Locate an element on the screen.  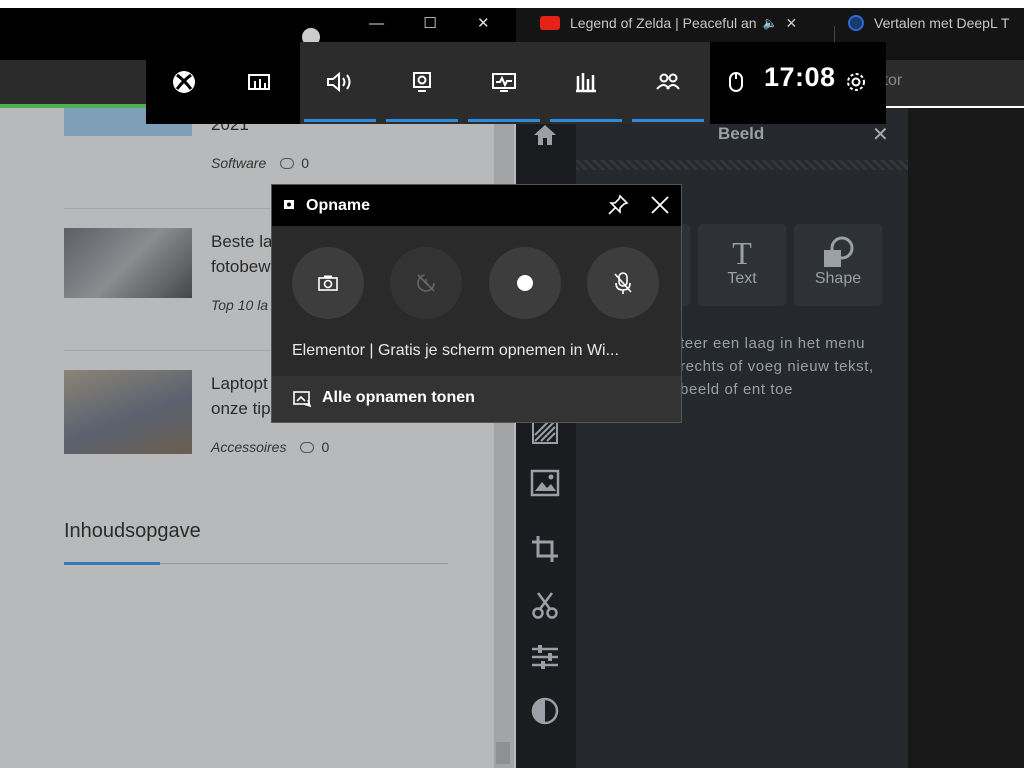
resources-button is located at coordinates (586, 82).